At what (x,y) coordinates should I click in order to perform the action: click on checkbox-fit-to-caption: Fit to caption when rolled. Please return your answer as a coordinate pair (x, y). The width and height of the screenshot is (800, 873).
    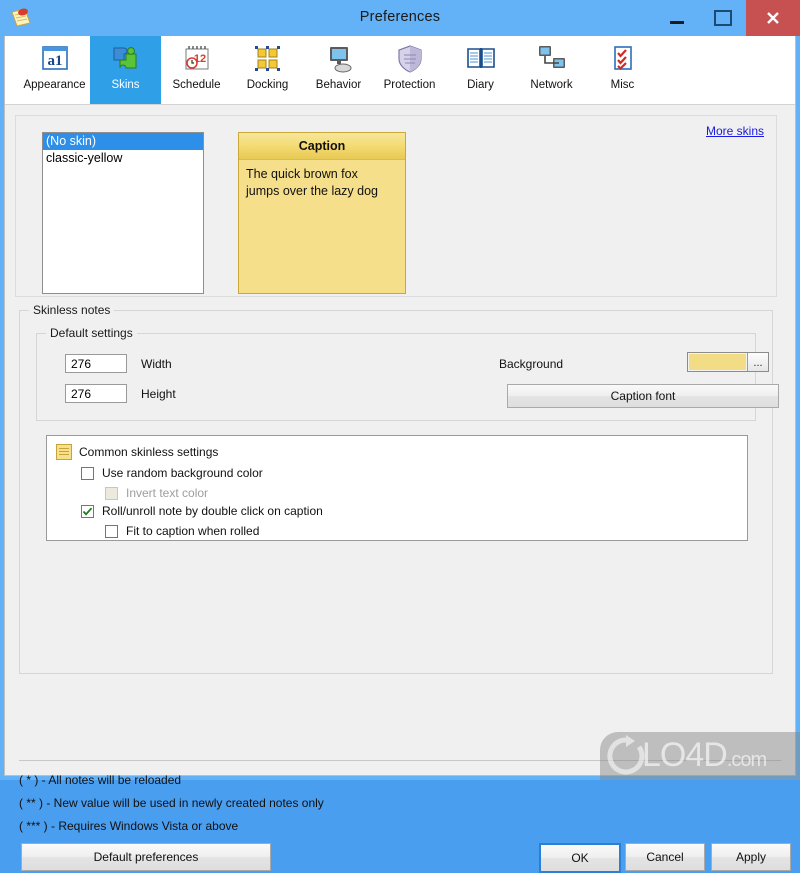
    Looking at the image, I should click on (182, 531).